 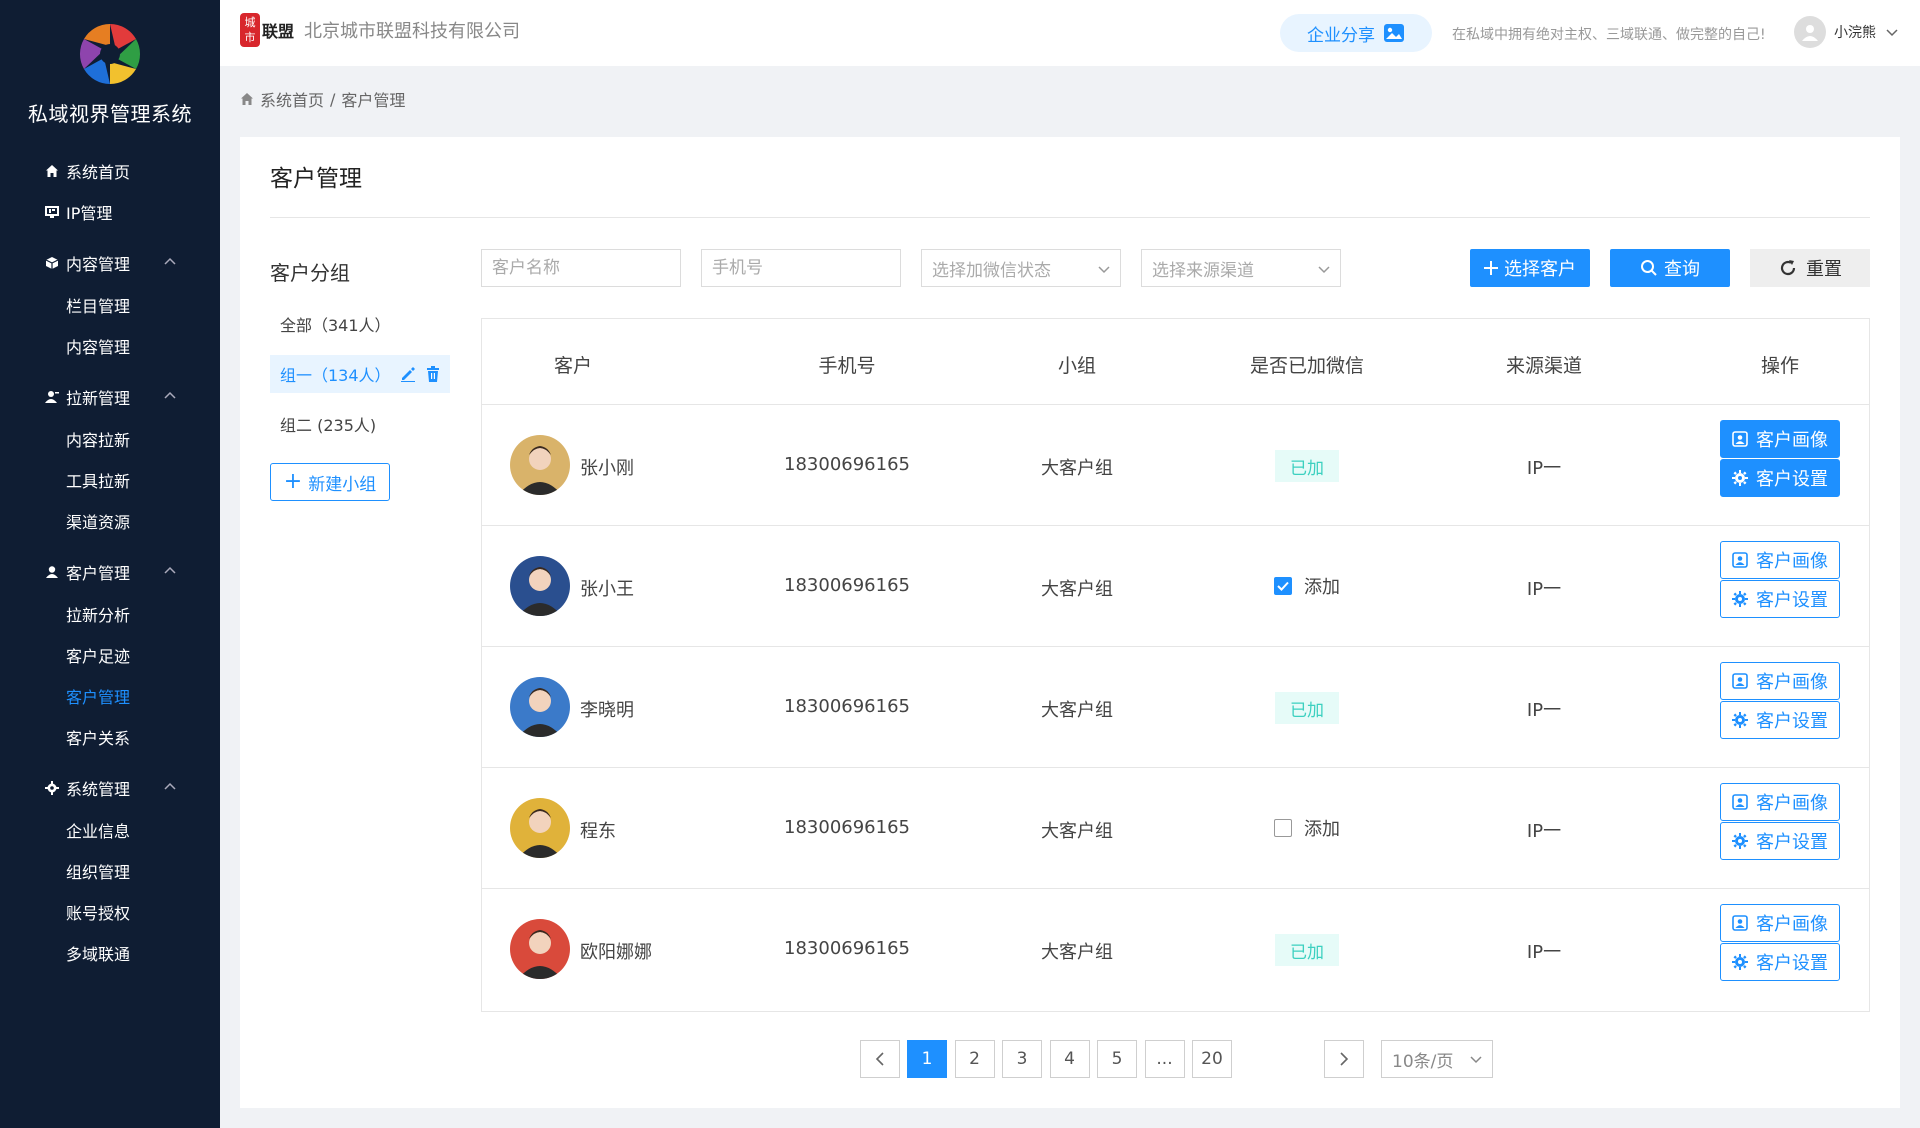 I want to click on edit-icon, so click(x=408, y=374).